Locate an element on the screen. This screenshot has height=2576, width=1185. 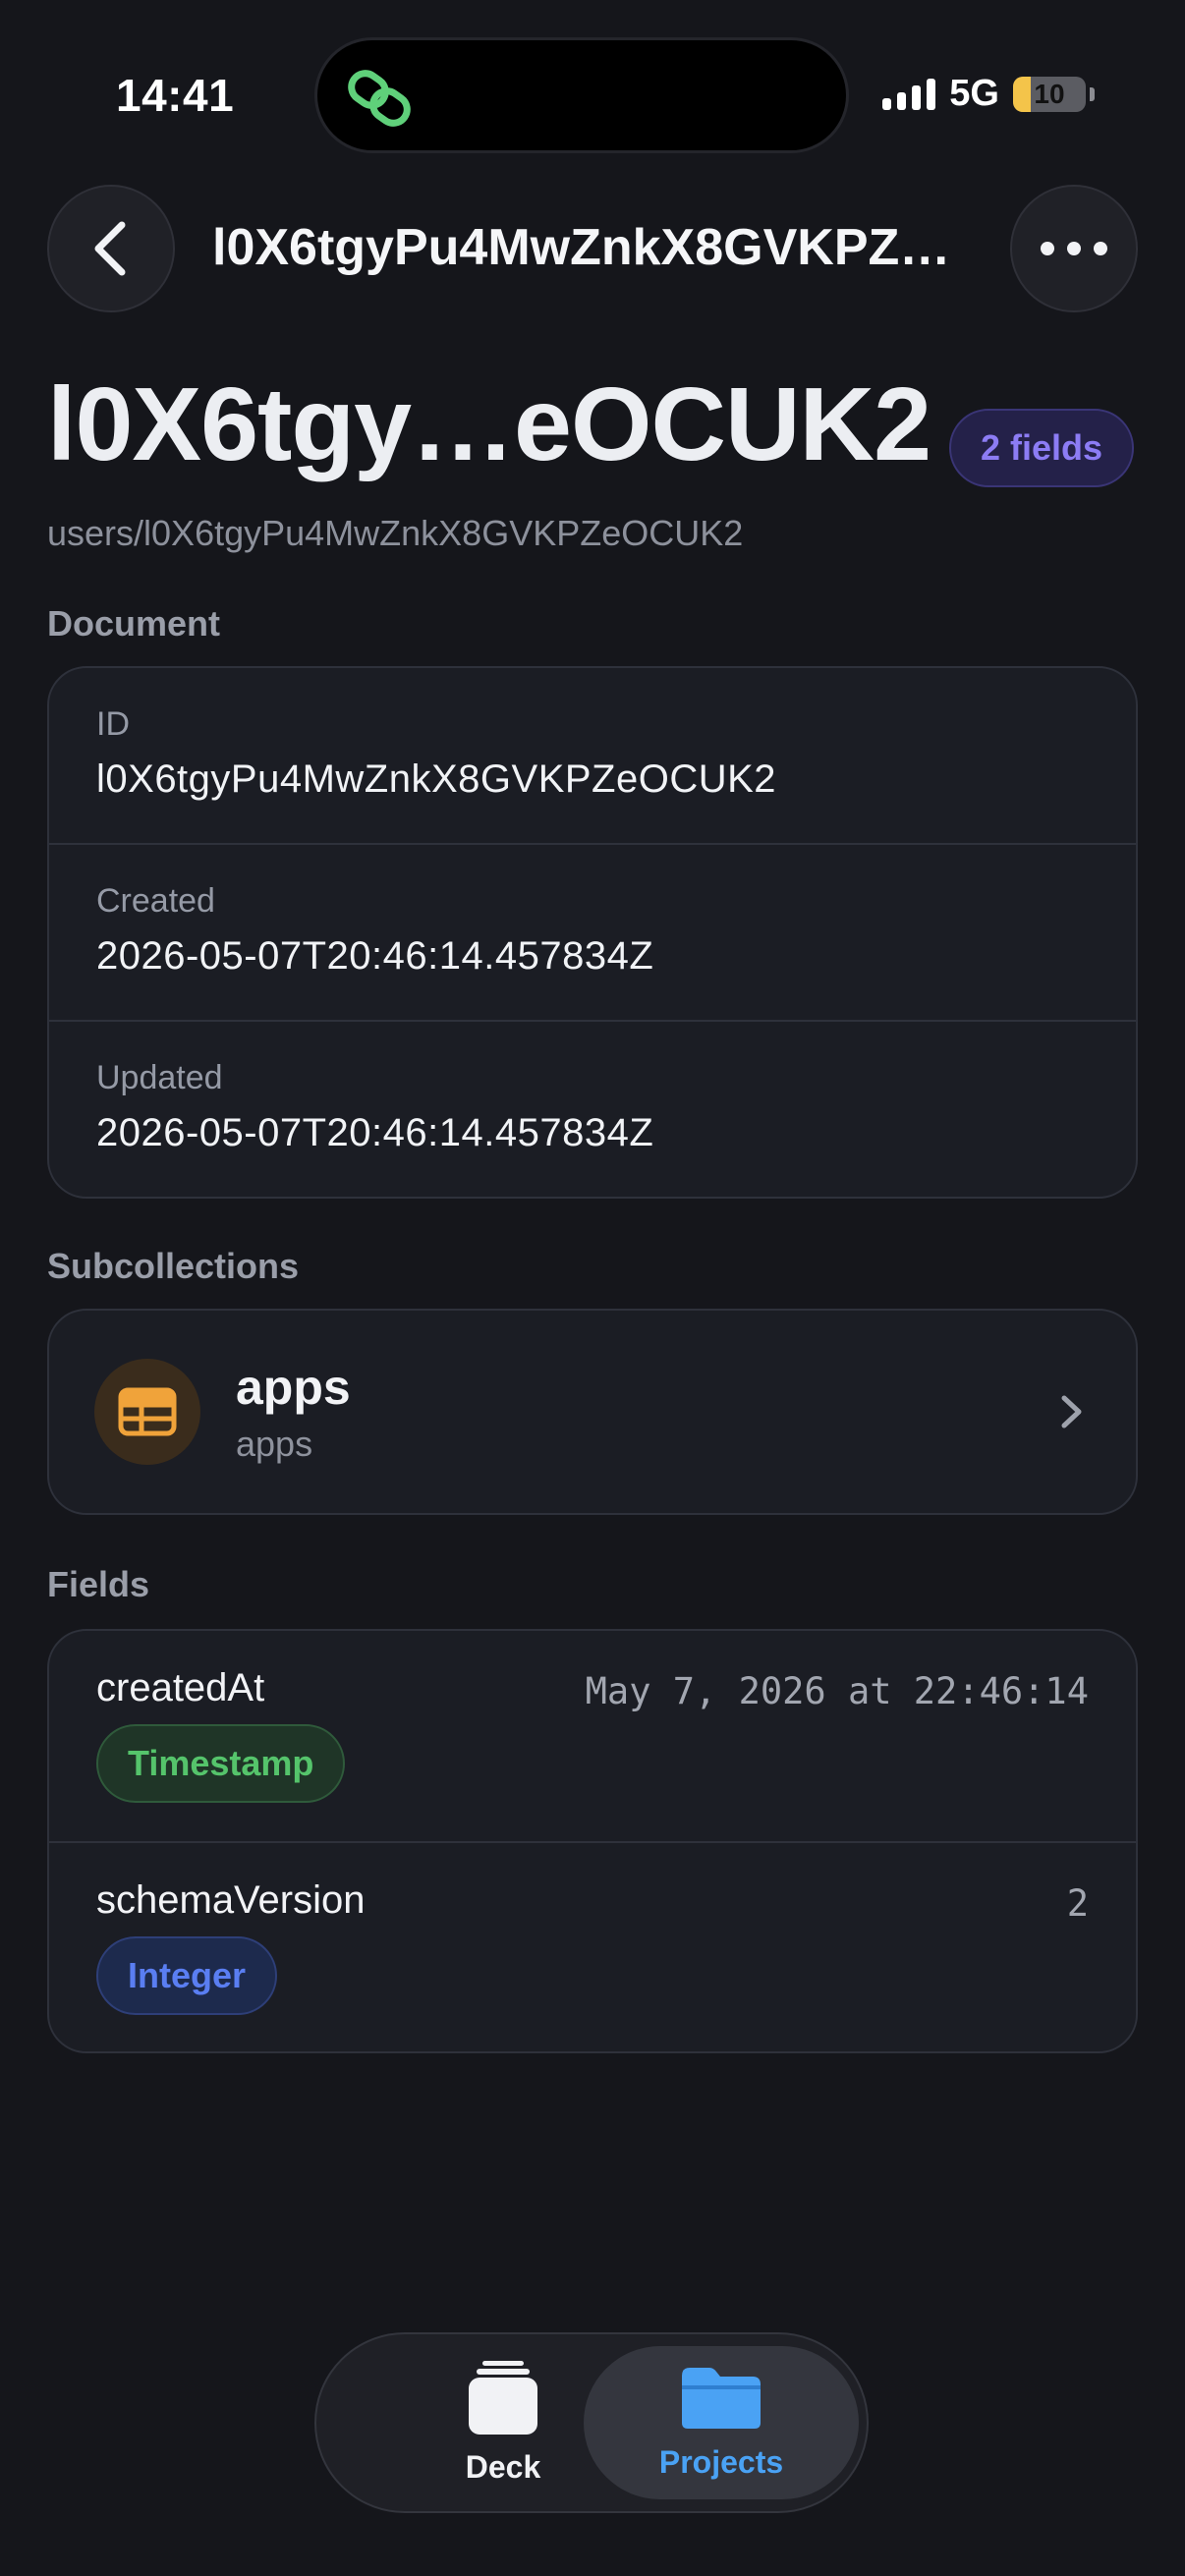
status-time: 14:41 is located at coordinates (176, 95).